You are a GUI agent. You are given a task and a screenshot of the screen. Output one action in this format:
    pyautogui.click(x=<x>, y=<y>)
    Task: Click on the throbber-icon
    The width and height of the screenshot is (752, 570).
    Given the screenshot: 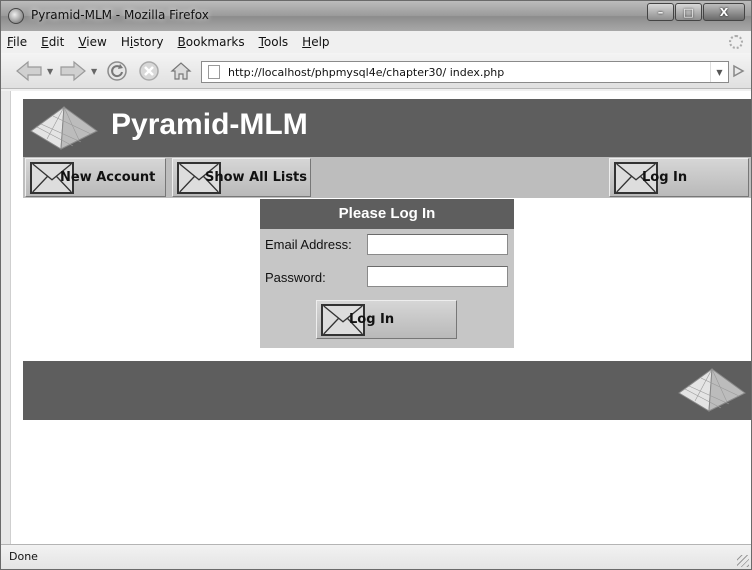 What is the action you would take?
    pyautogui.click(x=736, y=42)
    